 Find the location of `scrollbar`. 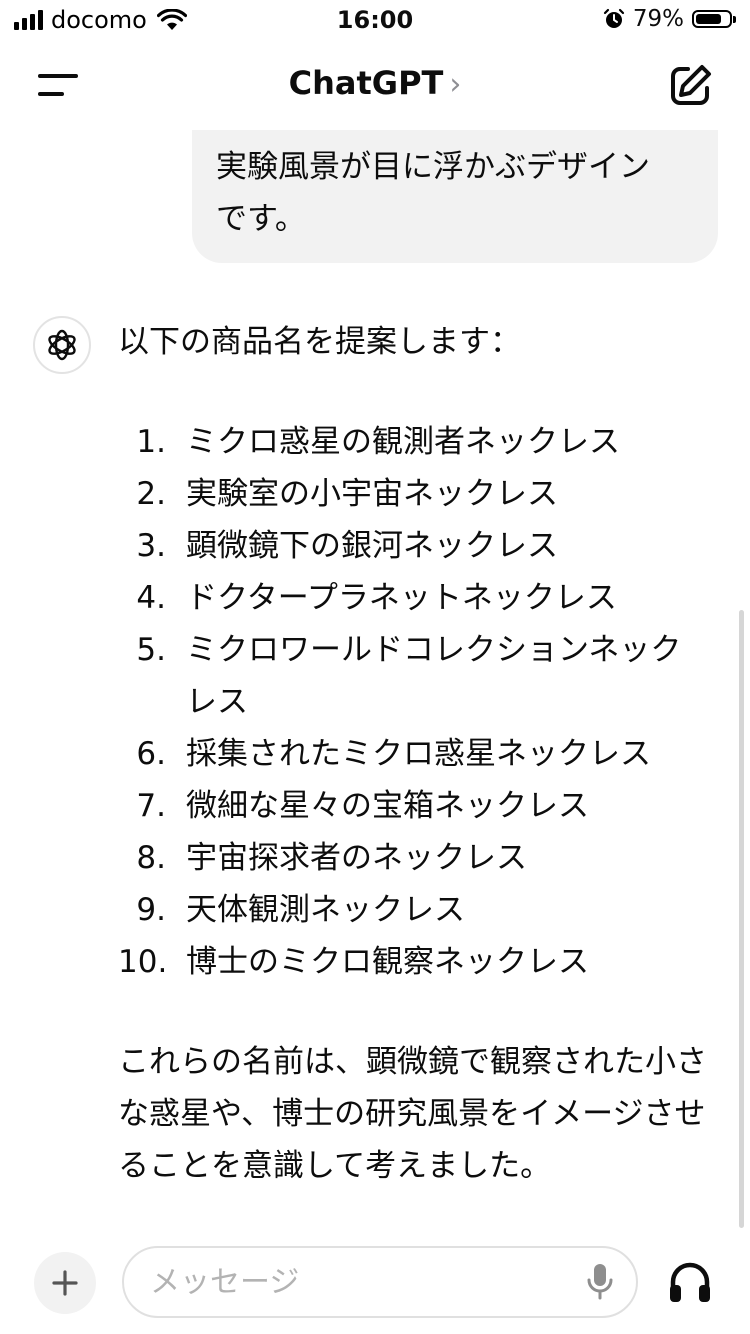

scrollbar is located at coordinates (741, 919).